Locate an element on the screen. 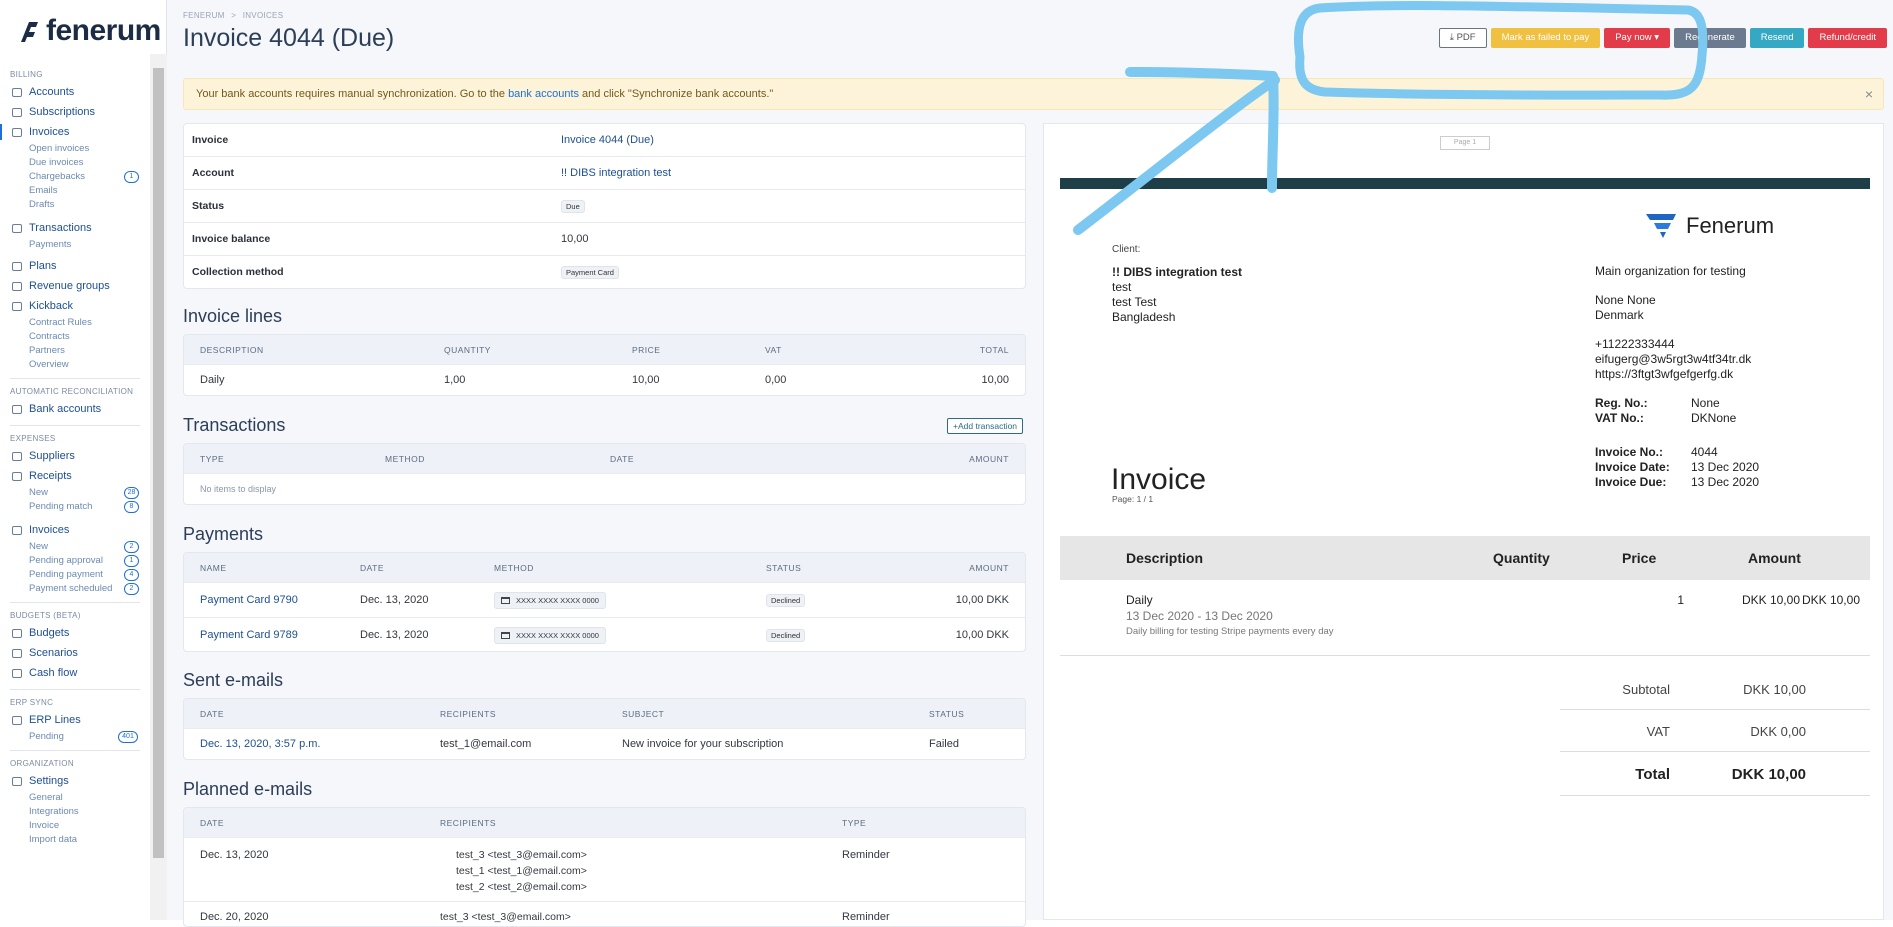 This screenshot has height=927, width=1893. regenerate-button: Regenerate is located at coordinates (1710, 38).